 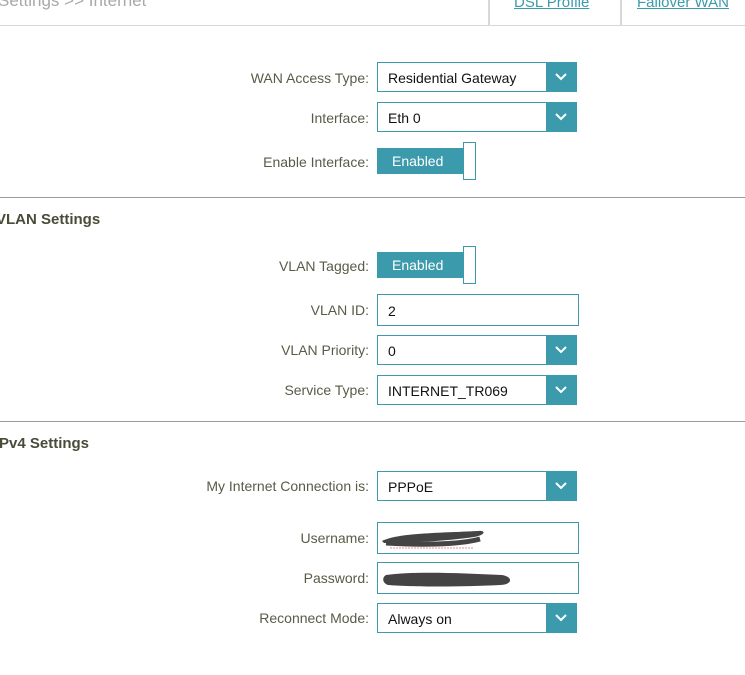 I want to click on username-input, so click(x=478, y=538).